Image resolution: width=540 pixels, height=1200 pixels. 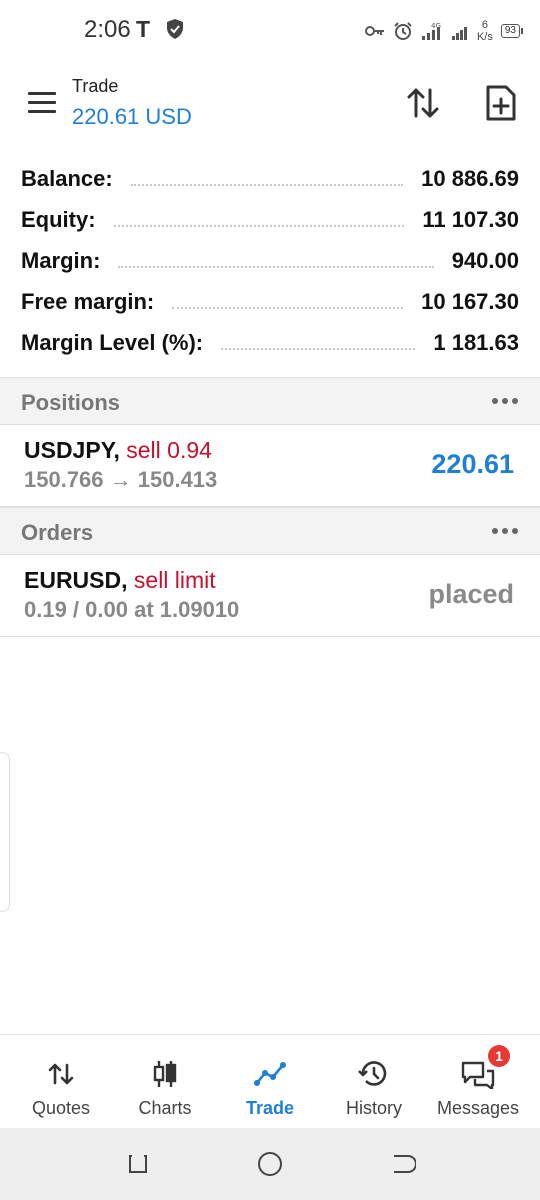 What do you see at coordinates (270, 1074) in the screenshot?
I see `trade-icon` at bounding box center [270, 1074].